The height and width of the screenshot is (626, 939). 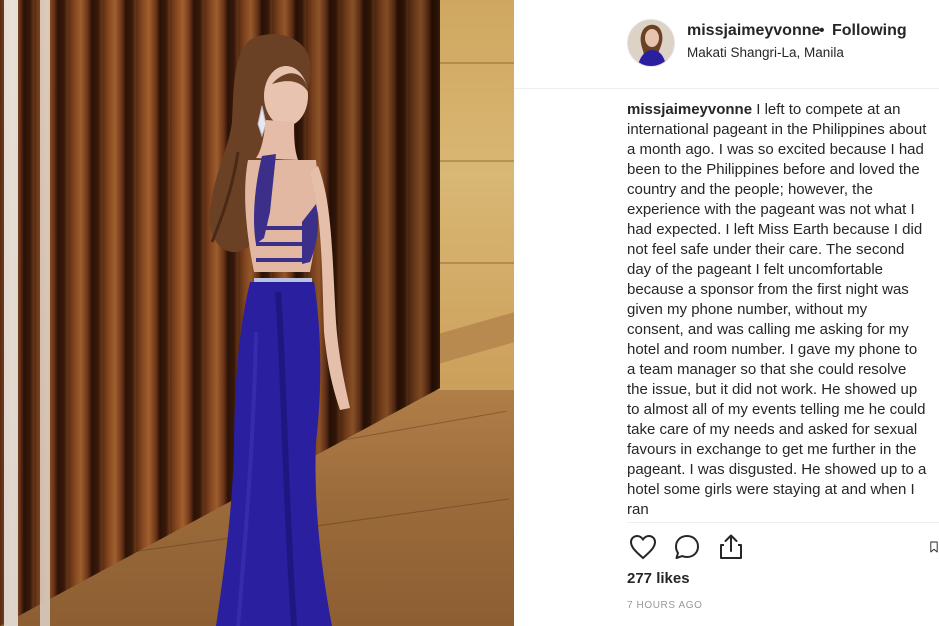 What do you see at coordinates (689, 109) in the screenshot?
I see `caption-username: missjaimeyvonne` at bounding box center [689, 109].